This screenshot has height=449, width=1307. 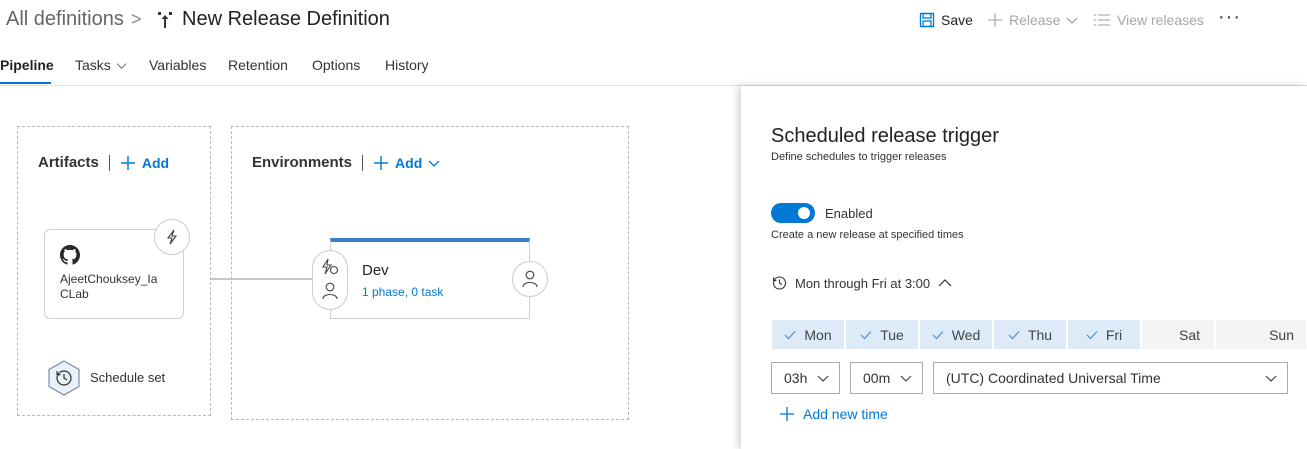 I want to click on view-releases-button: View releases, so click(x=1148, y=20).